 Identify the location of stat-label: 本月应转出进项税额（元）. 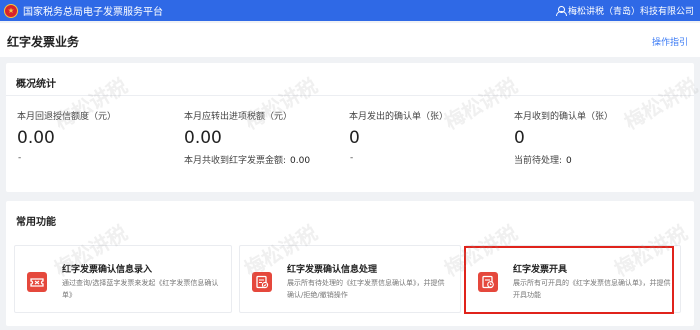
(238, 117).